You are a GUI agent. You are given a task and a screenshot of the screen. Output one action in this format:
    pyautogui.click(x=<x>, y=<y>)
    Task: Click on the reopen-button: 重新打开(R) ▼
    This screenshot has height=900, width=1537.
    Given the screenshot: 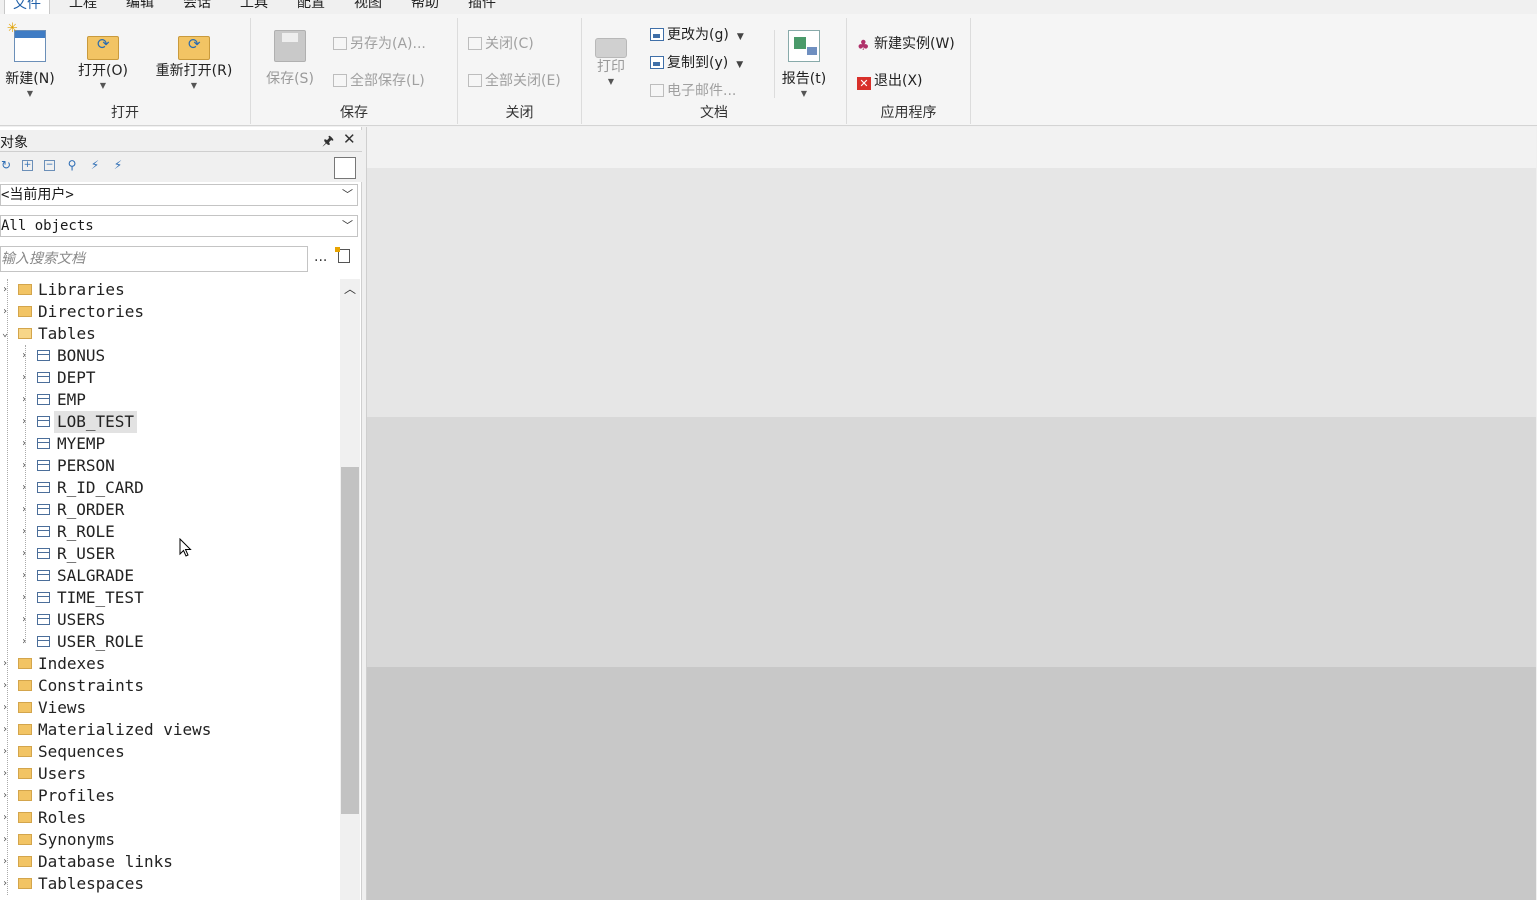 What is the action you would take?
    pyautogui.click(x=194, y=60)
    